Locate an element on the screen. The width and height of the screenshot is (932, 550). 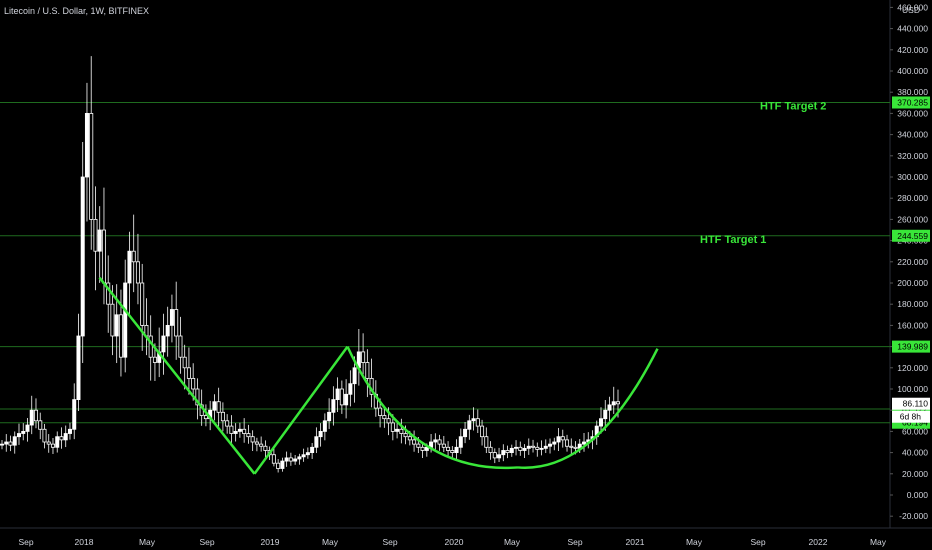
trend-curve is located at coordinates (588, 408).